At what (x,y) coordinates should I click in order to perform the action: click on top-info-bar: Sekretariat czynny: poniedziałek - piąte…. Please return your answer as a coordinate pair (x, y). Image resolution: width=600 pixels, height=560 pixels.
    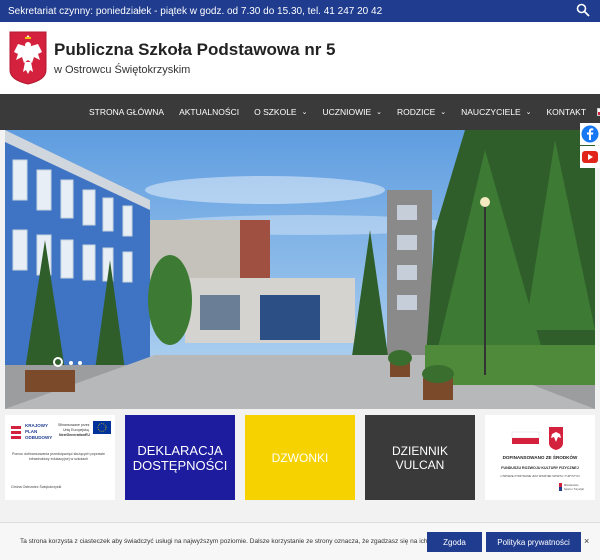
    Looking at the image, I should click on (300, 11).